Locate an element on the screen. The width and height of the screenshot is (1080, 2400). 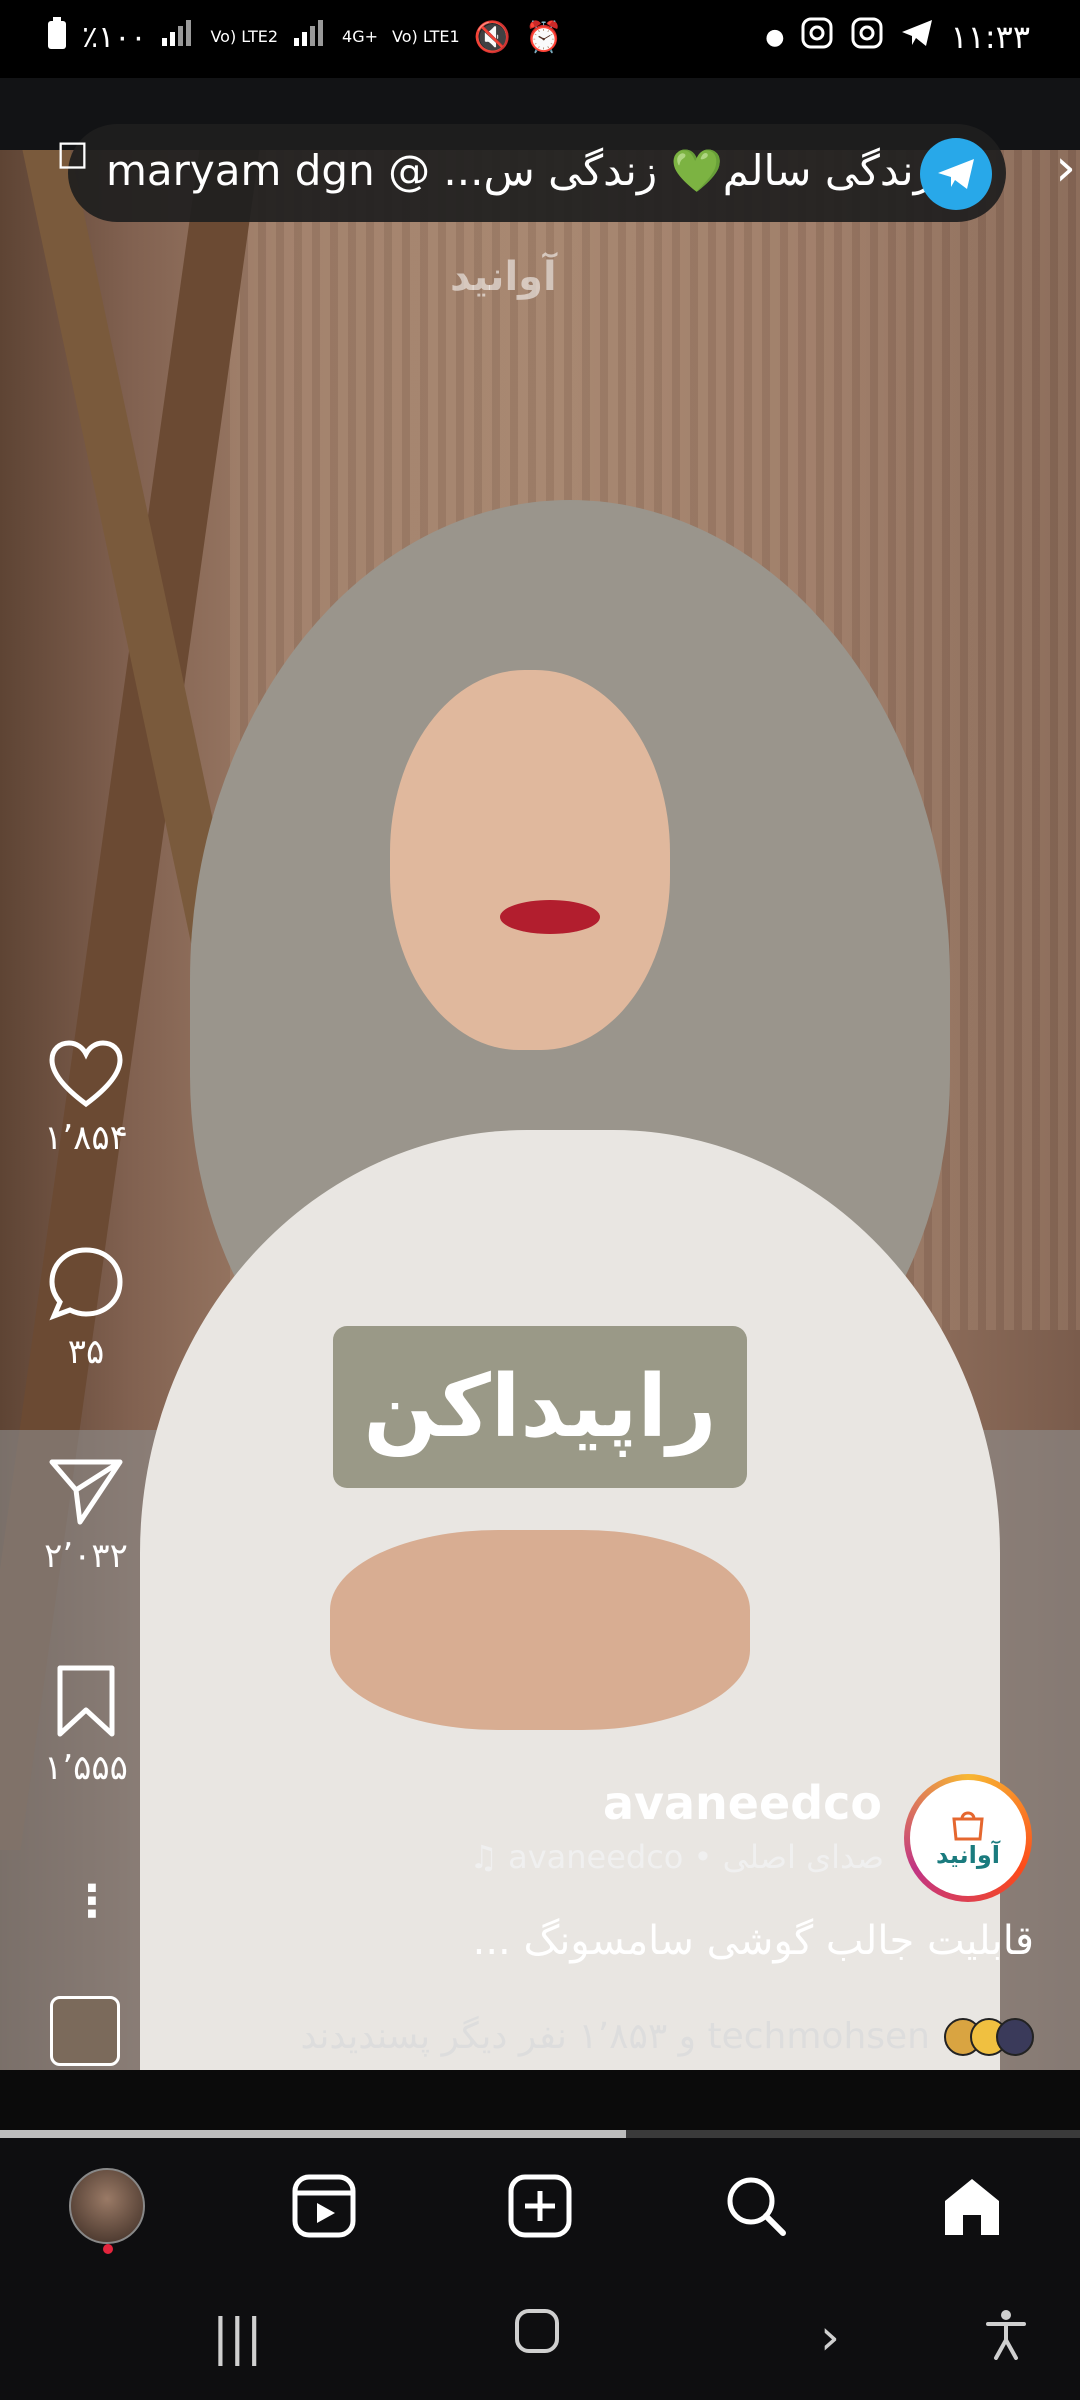
nav-home is located at coordinates (972, 2206).